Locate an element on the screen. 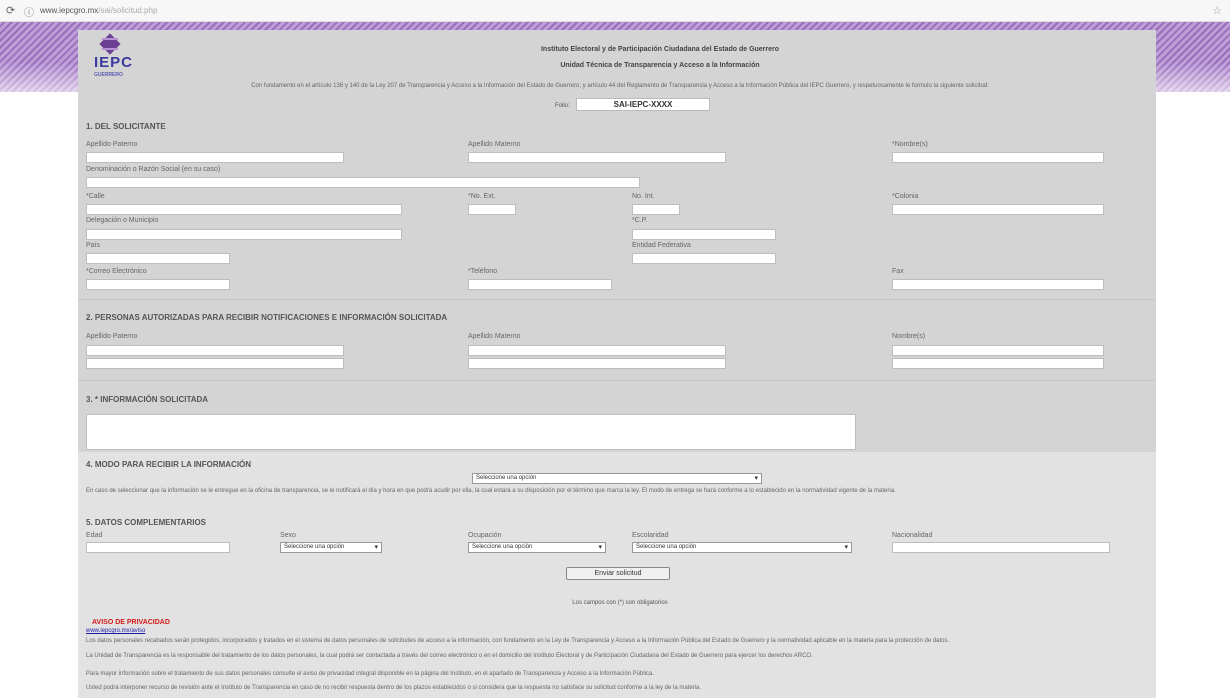  logo-text: IEPC is located at coordinates (114, 62).